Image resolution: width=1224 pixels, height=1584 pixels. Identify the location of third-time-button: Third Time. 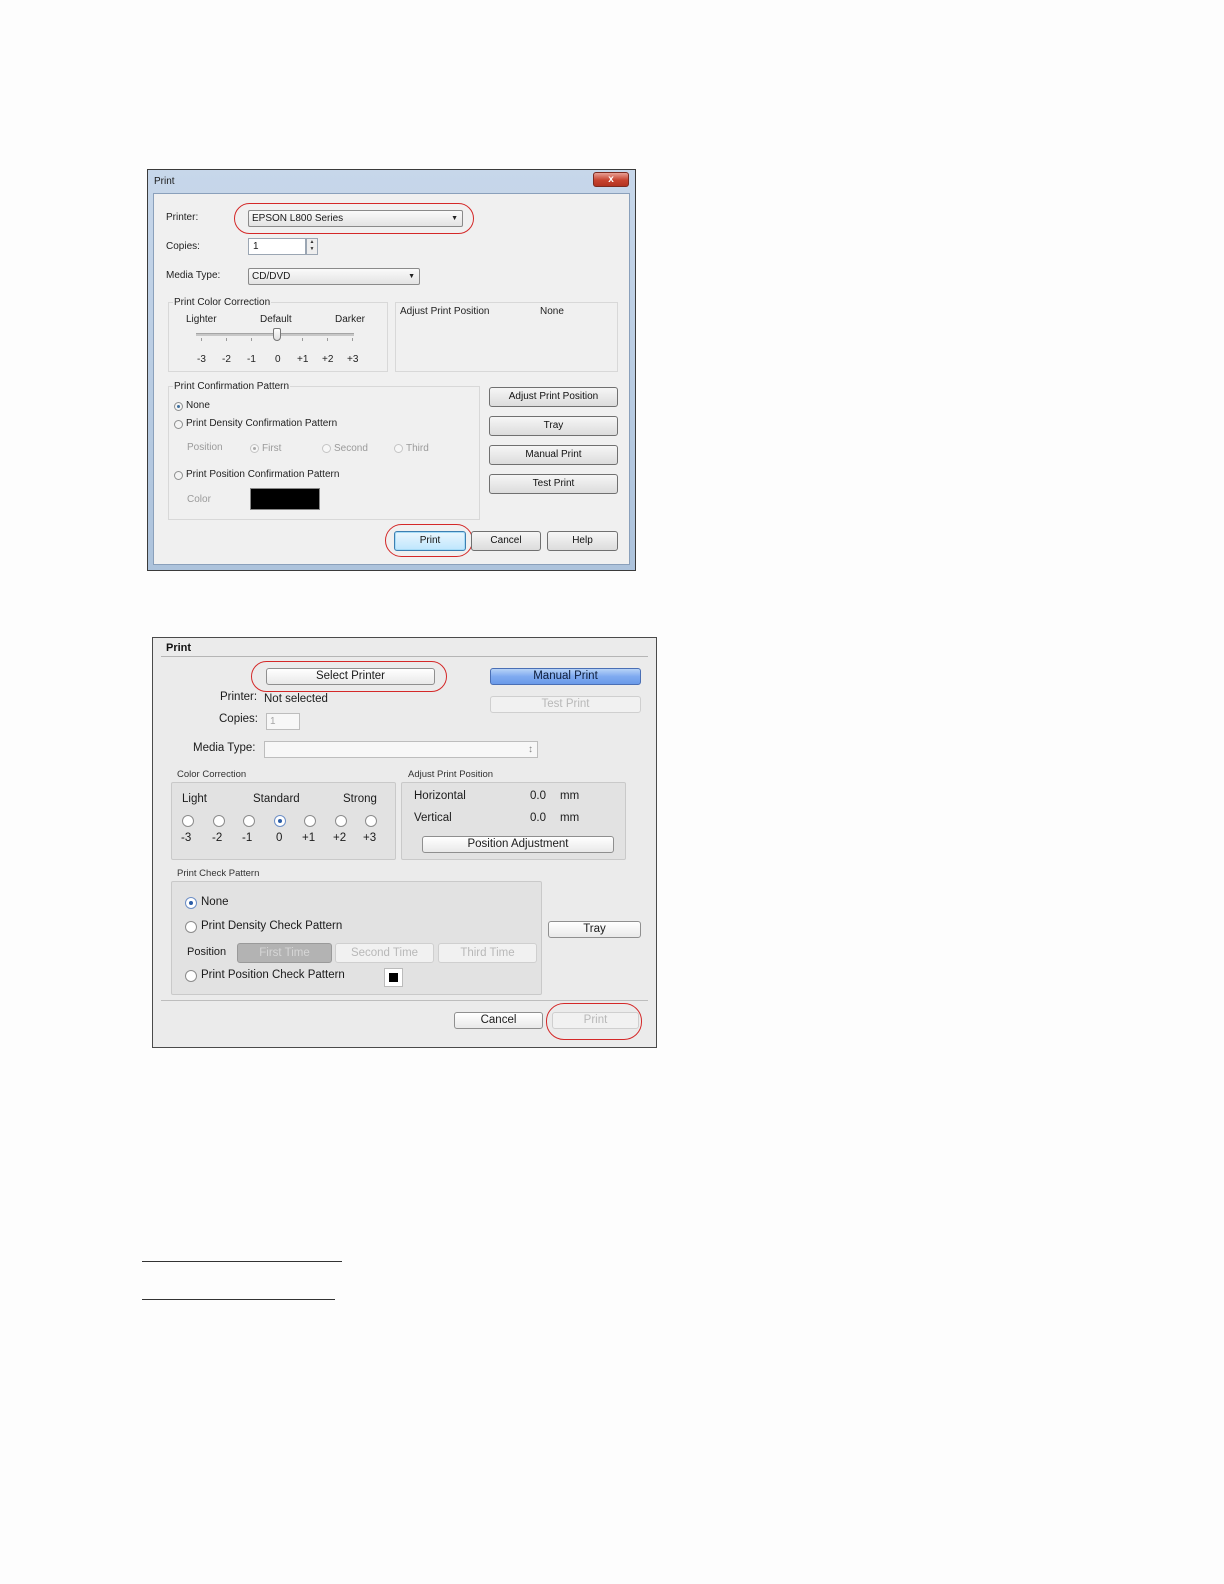
(487, 953).